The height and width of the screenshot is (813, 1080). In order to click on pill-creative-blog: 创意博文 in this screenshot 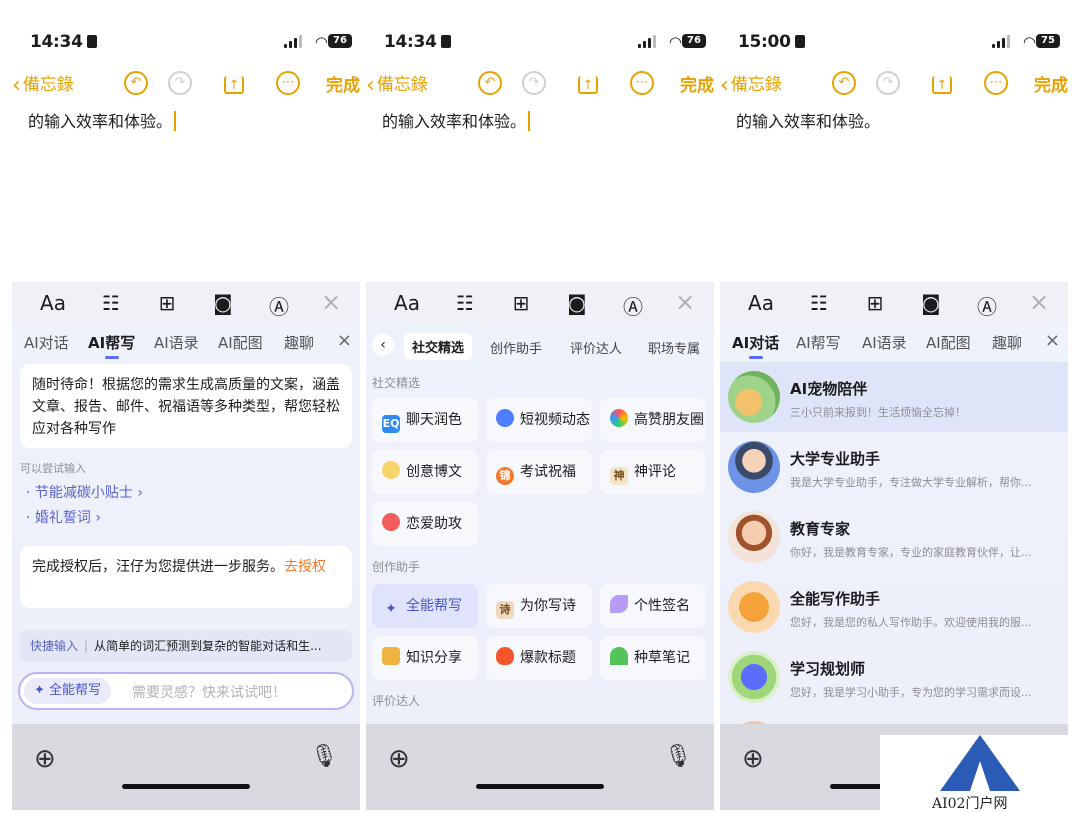, I will do `click(425, 472)`.